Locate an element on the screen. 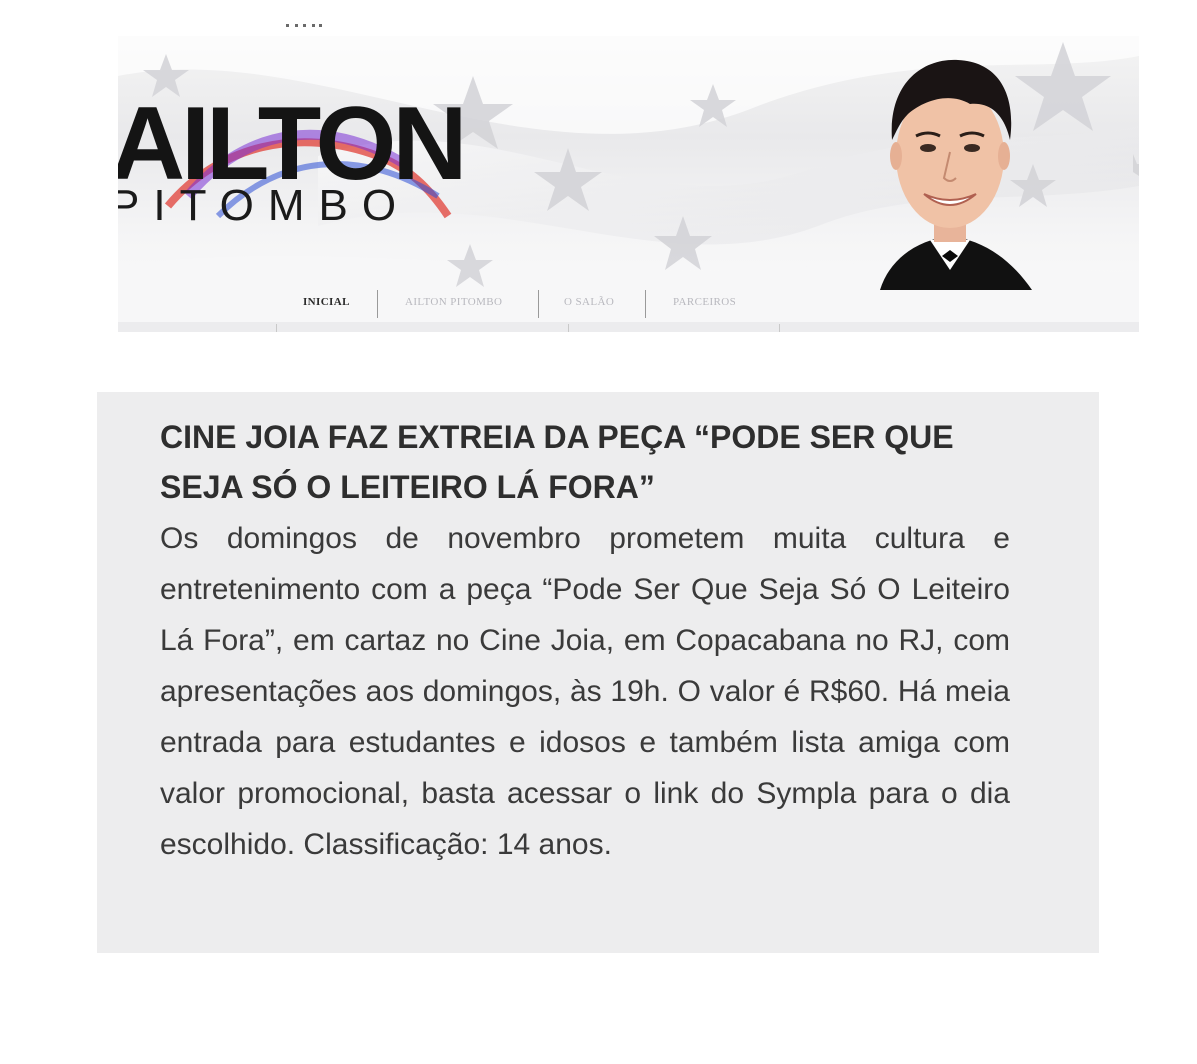  nav-strip is located at coordinates (628, 327).